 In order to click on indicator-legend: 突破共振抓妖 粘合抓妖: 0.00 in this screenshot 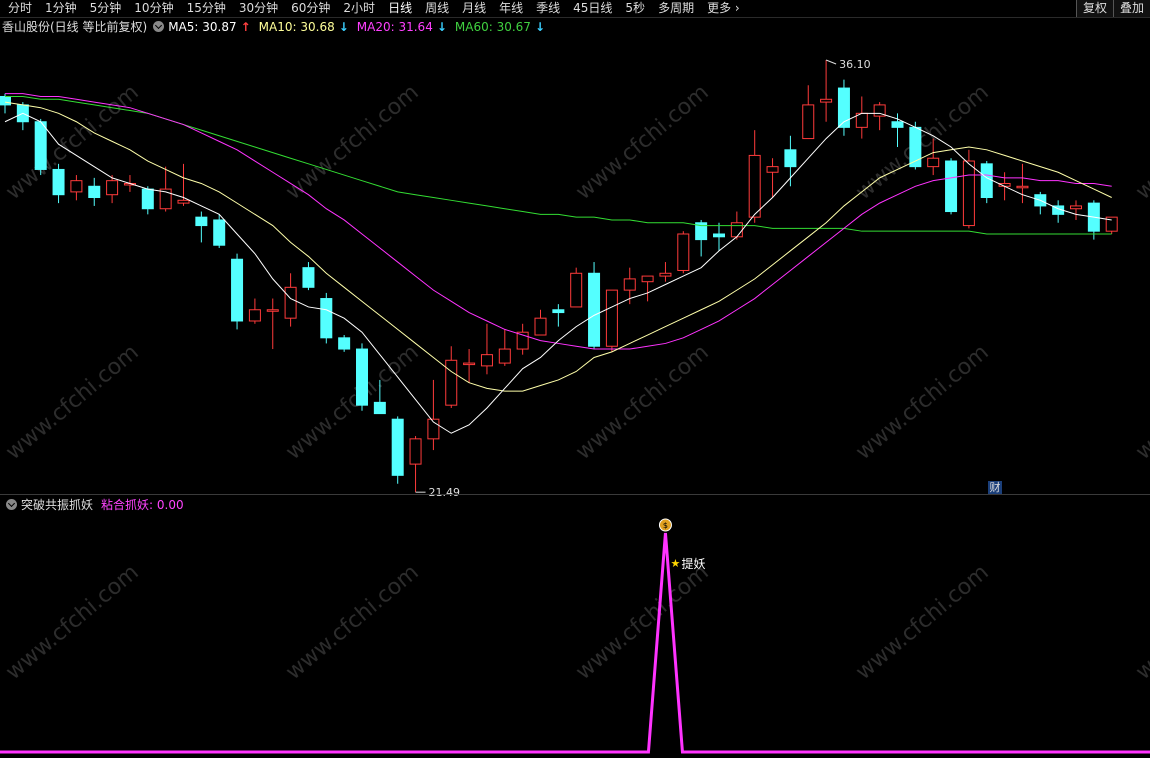, I will do `click(92, 504)`.